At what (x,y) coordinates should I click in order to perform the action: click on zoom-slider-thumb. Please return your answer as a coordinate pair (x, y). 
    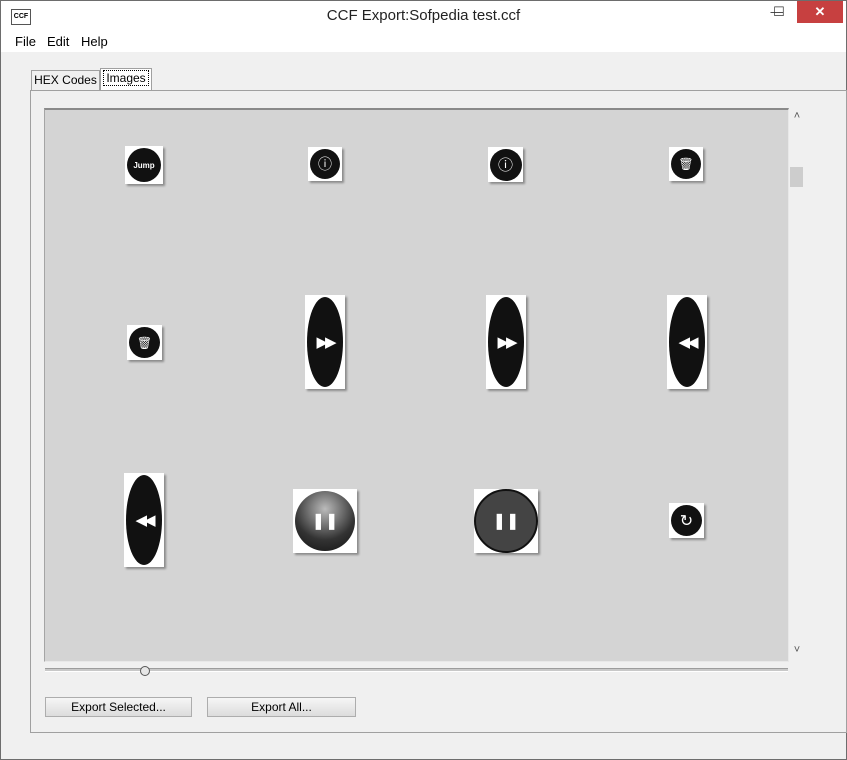
    Looking at the image, I should click on (145, 671).